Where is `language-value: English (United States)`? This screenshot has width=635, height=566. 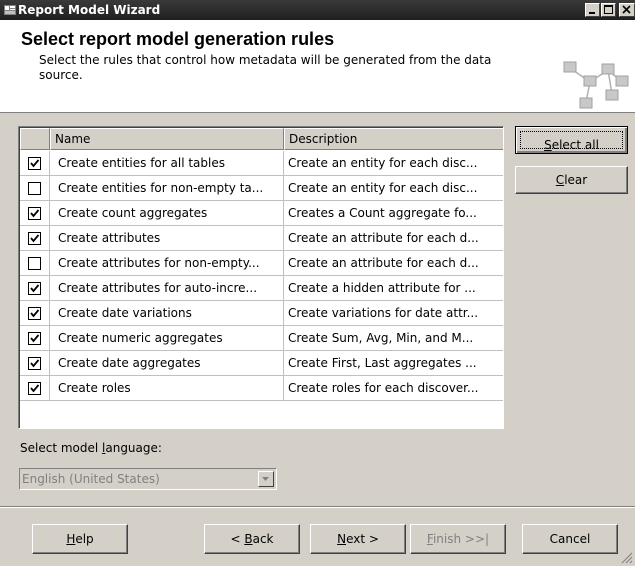 language-value: English (United States) is located at coordinates (91, 479).